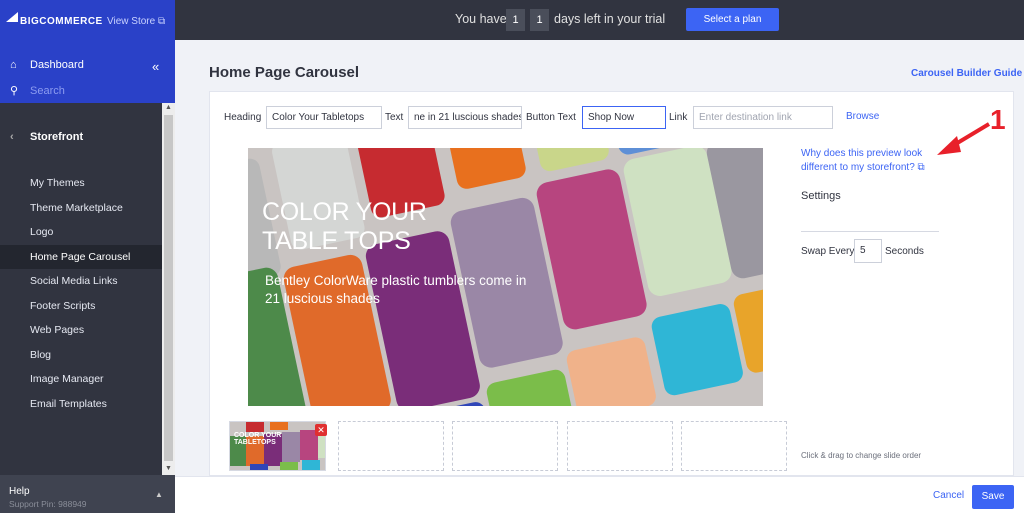 Image resolution: width=1024 pixels, height=513 pixels. I want to click on link-label: Link, so click(678, 117).